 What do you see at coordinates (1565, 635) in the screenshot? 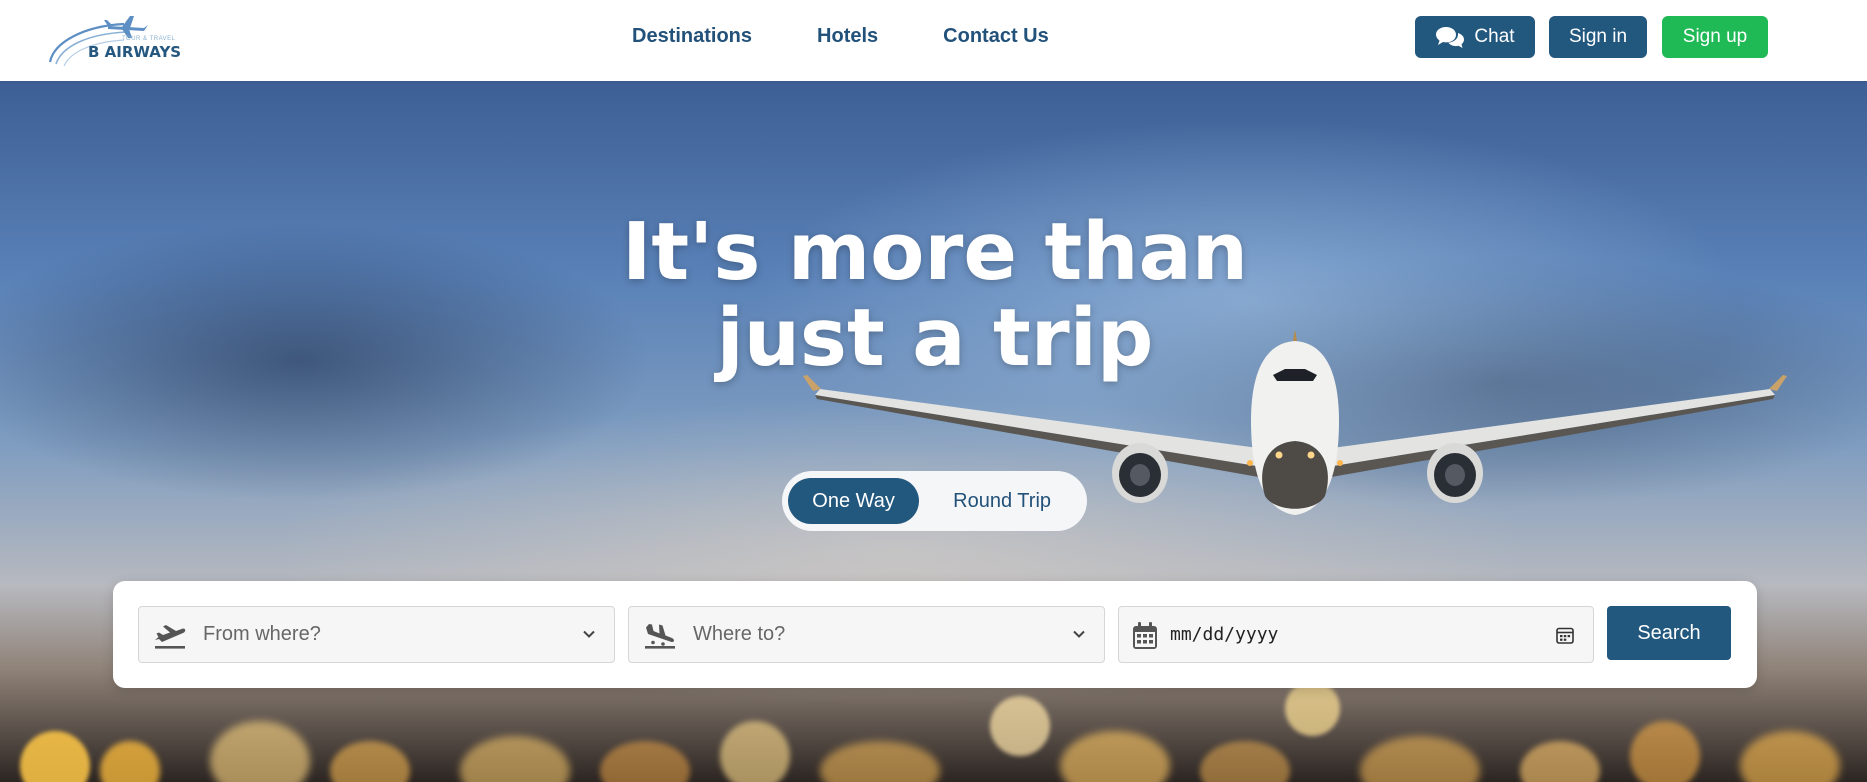
I see `date-picker-icon` at bounding box center [1565, 635].